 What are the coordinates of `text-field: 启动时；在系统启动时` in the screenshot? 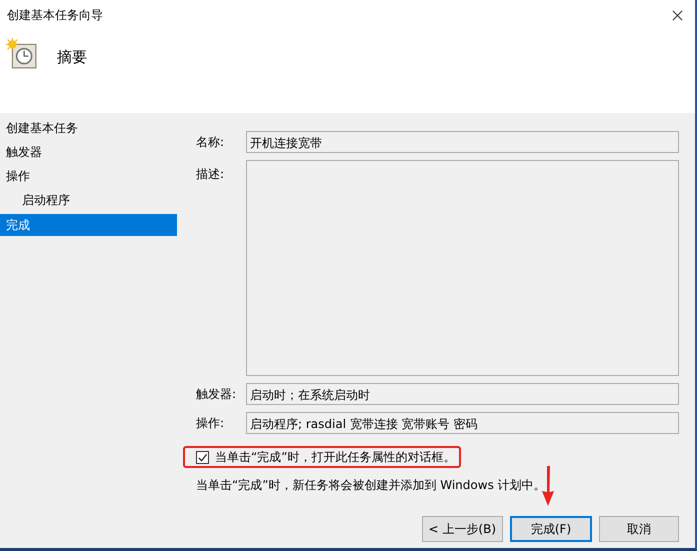 It's located at (462, 394).